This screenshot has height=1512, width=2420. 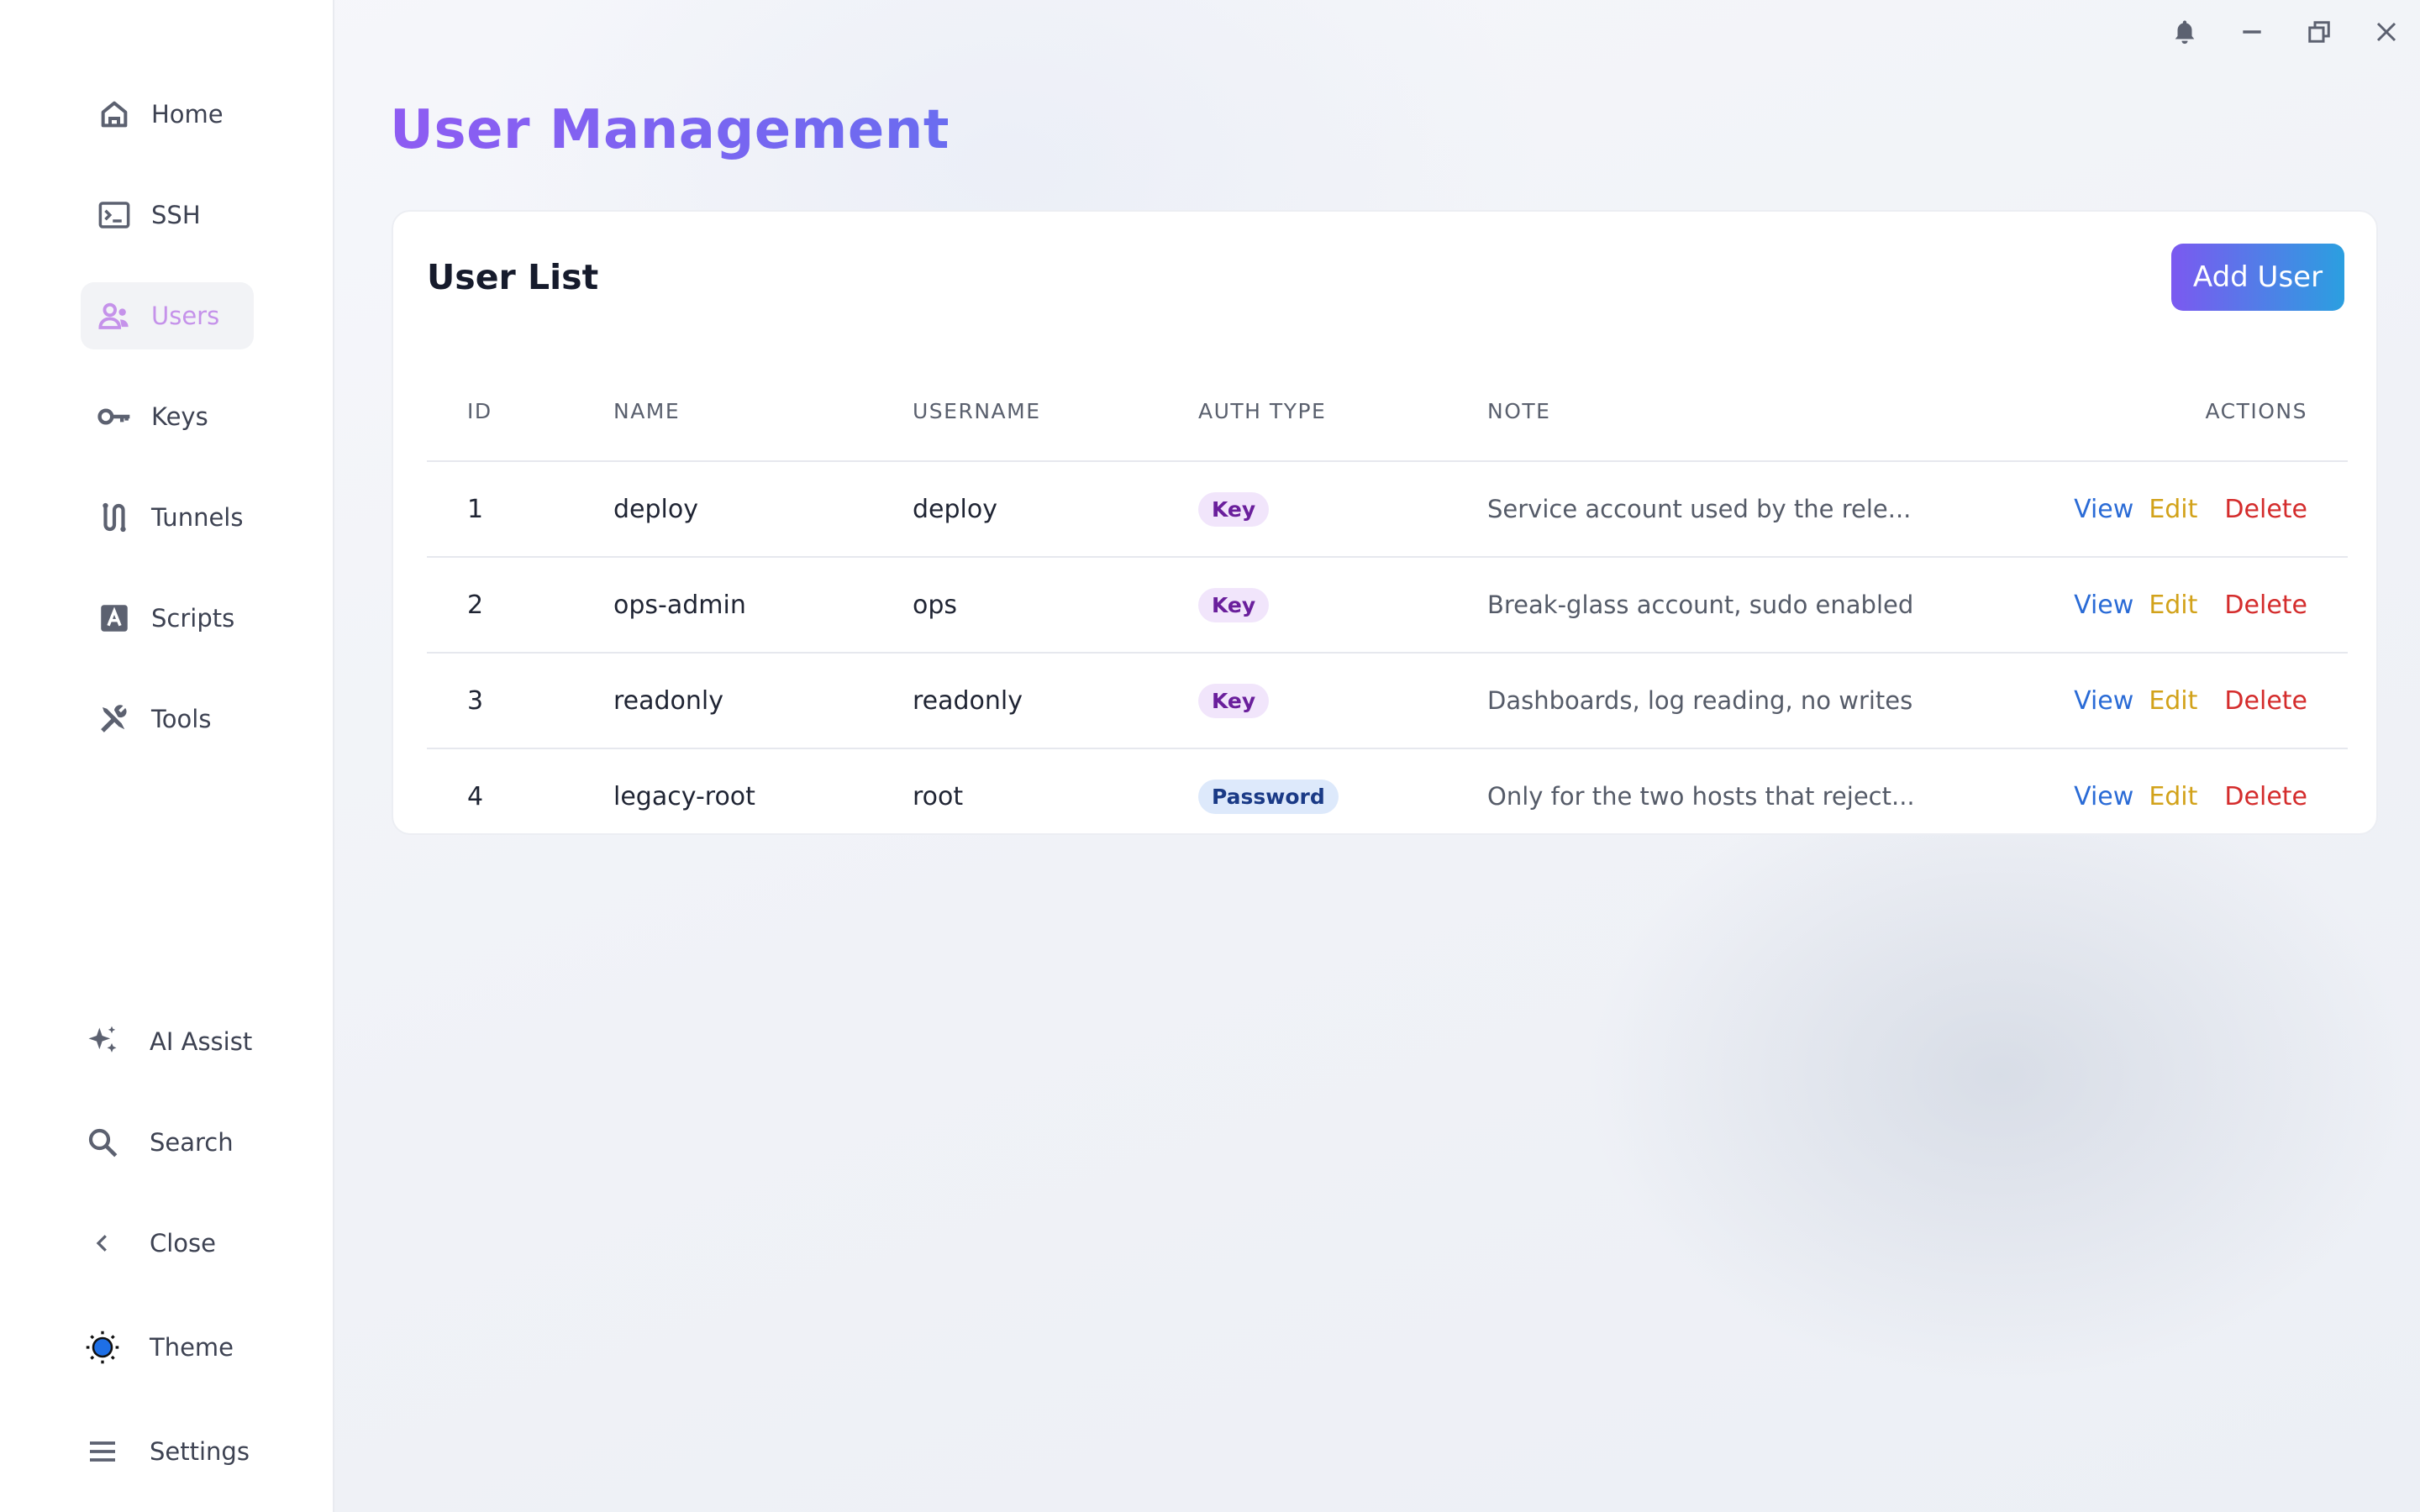 What do you see at coordinates (476, 796) in the screenshot?
I see `cell-id: 4` at bounding box center [476, 796].